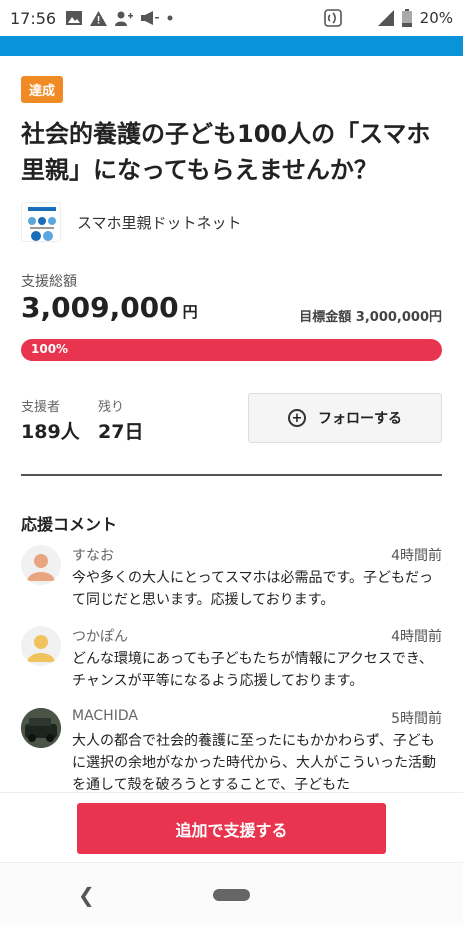  What do you see at coordinates (100, 307) in the screenshot?
I see `amount-value: 3,009,000` at bounding box center [100, 307].